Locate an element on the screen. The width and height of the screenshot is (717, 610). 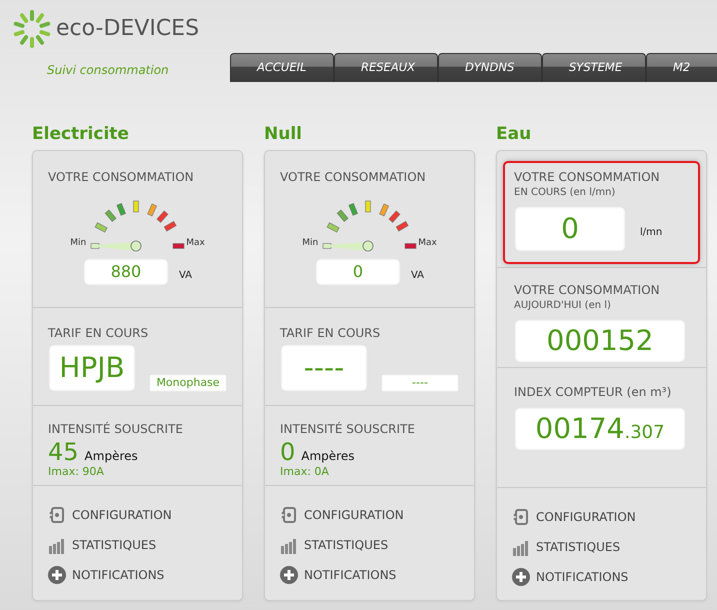
imax-text: Imax: 90A is located at coordinates (76, 471).